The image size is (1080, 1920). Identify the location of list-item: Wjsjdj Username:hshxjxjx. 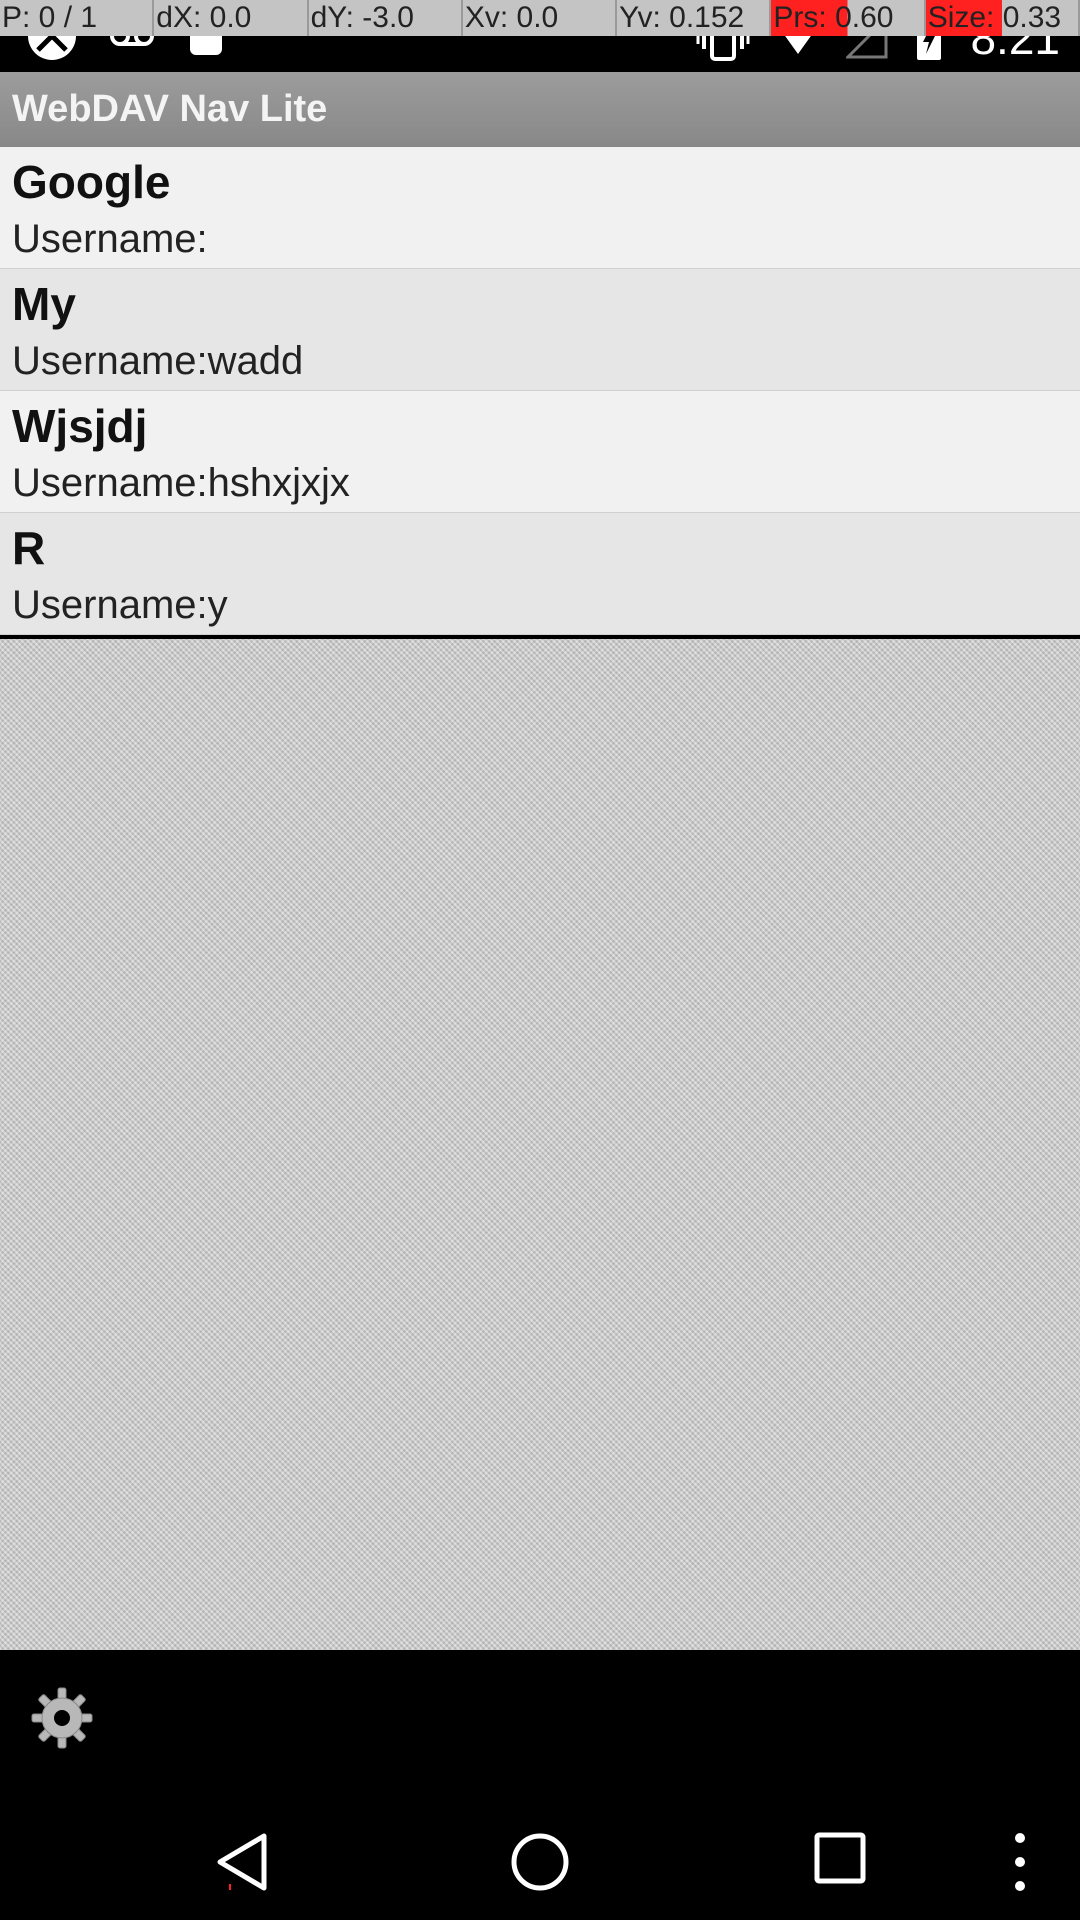
(540, 452).